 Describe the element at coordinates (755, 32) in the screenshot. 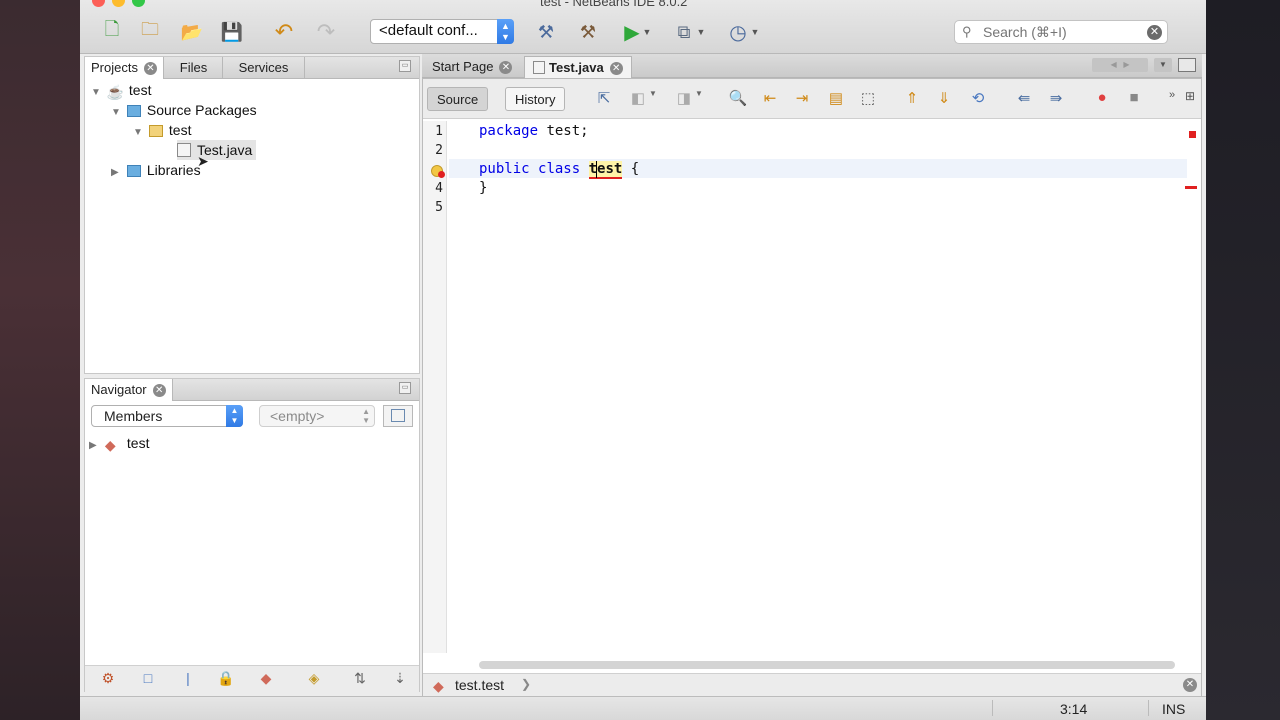

I see `profile-dropdown-icon: ▼` at that location.